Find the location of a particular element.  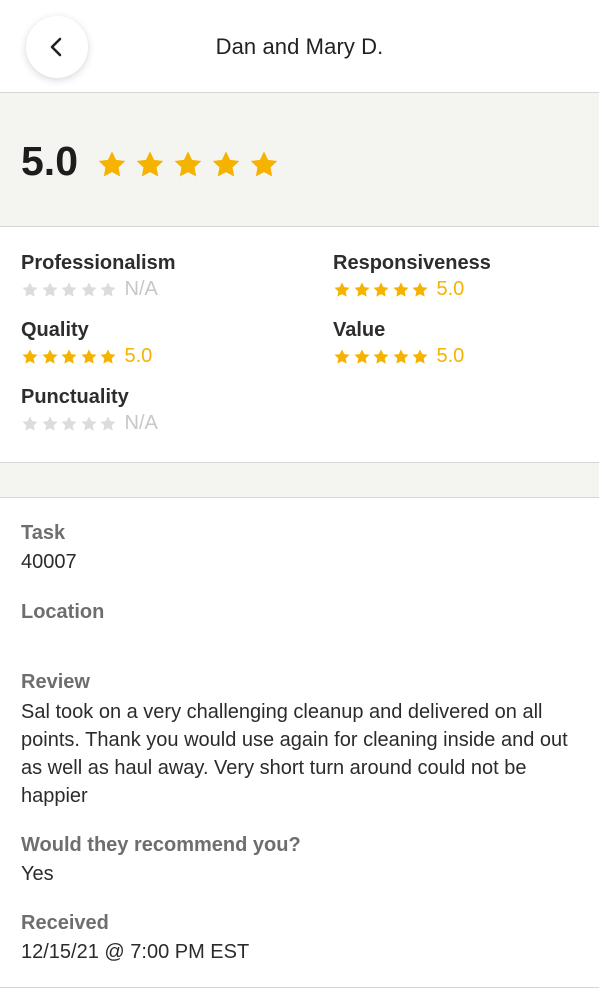

received-value: 12/15/21 @ 7:00 PM EST is located at coordinates (135, 952).